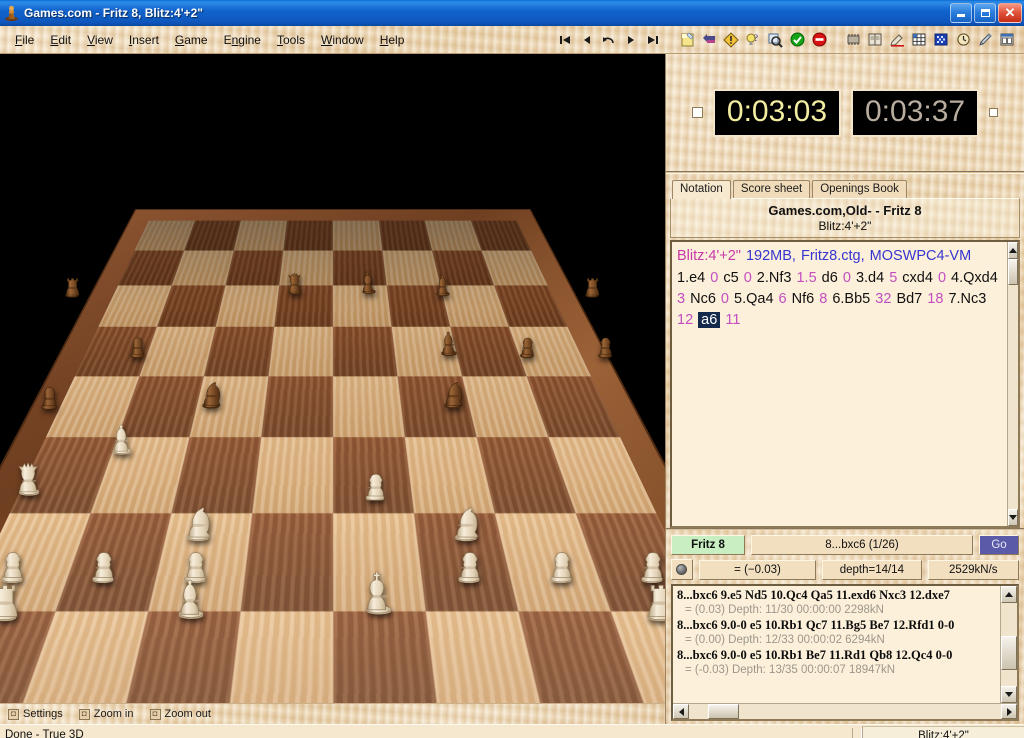  Describe the element at coordinates (631, 40) in the screenshot. I see `step-forward-icon` at that location.